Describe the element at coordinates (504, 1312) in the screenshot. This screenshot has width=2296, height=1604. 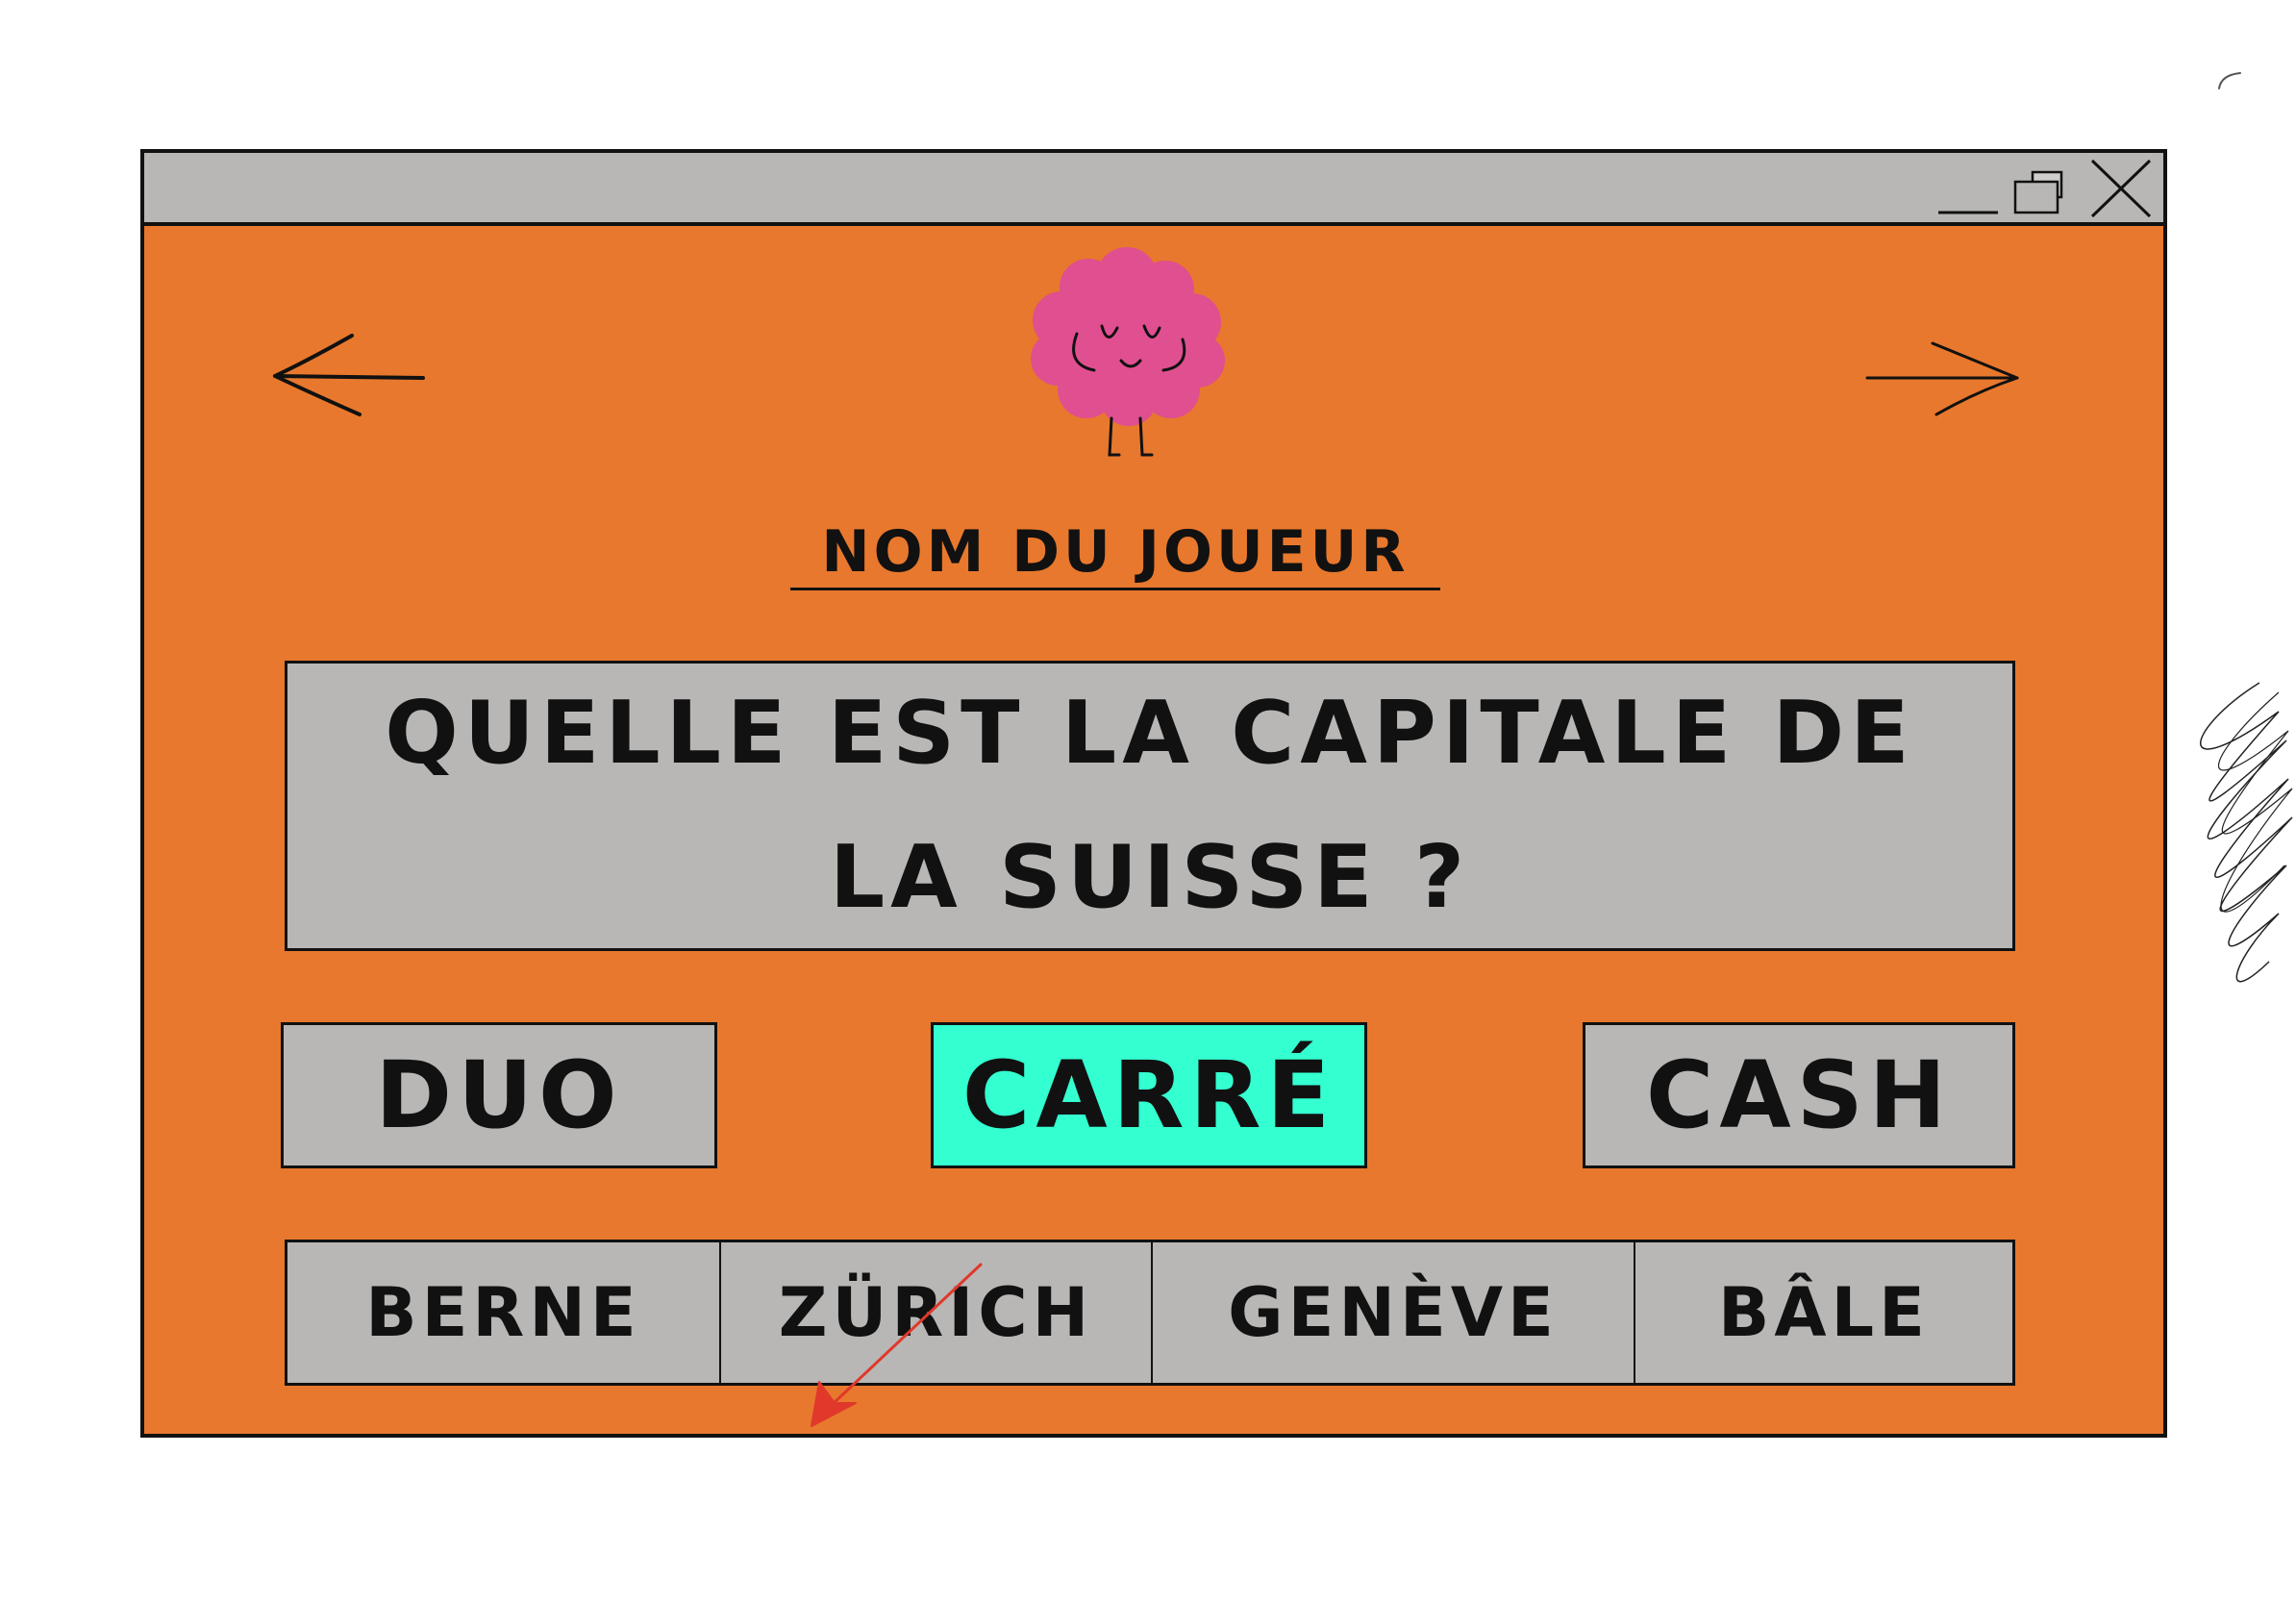
I see `answer-berne-button: BERNE` at that location.